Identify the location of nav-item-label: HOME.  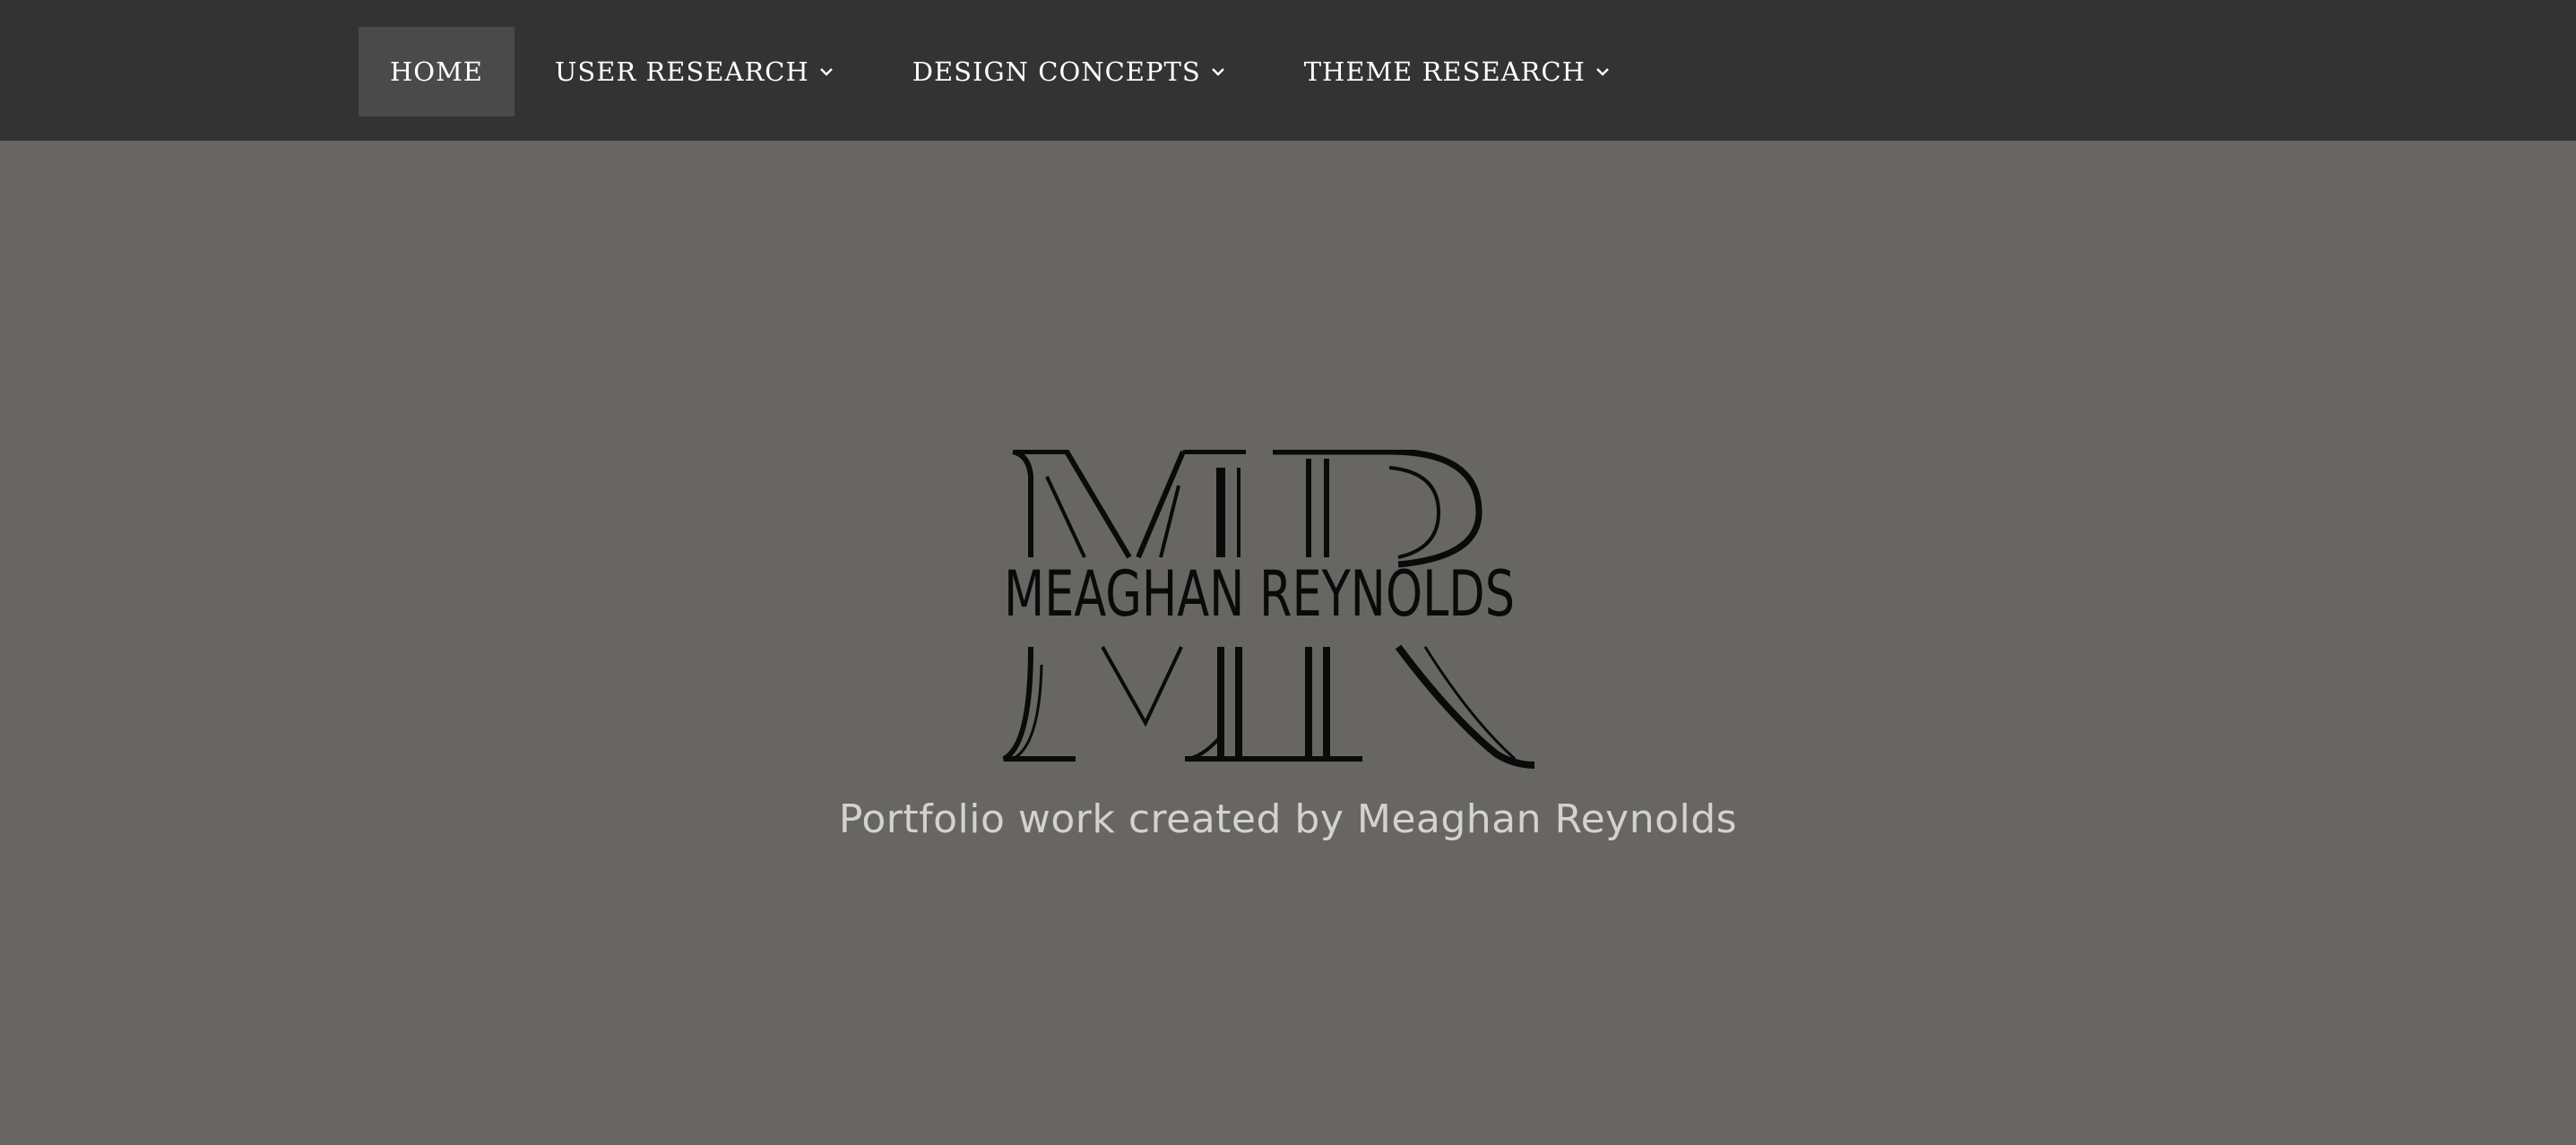
(436, 71).